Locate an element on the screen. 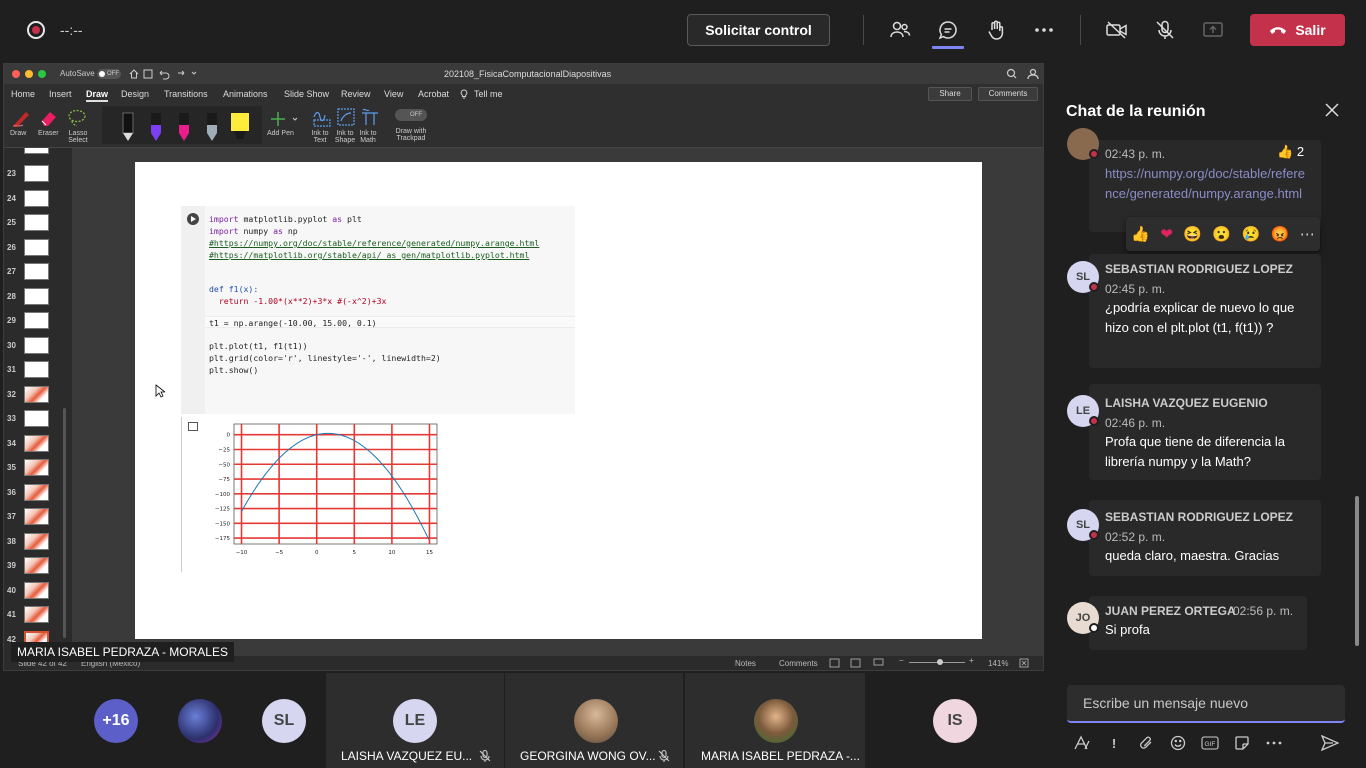 The width and height of the screenshot is (1366, 768). ink-to-text-icon is located at coordinates (322, 117).